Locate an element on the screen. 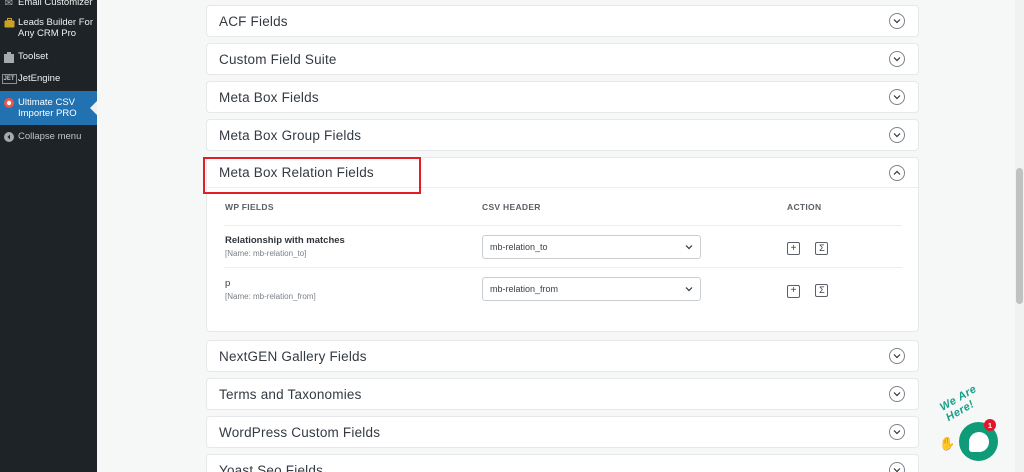 The height and width of the screenshot is (472, 1024). sidebar-item-email-customizer: ✉ Email Customizer is located at coordinates (48, 5).